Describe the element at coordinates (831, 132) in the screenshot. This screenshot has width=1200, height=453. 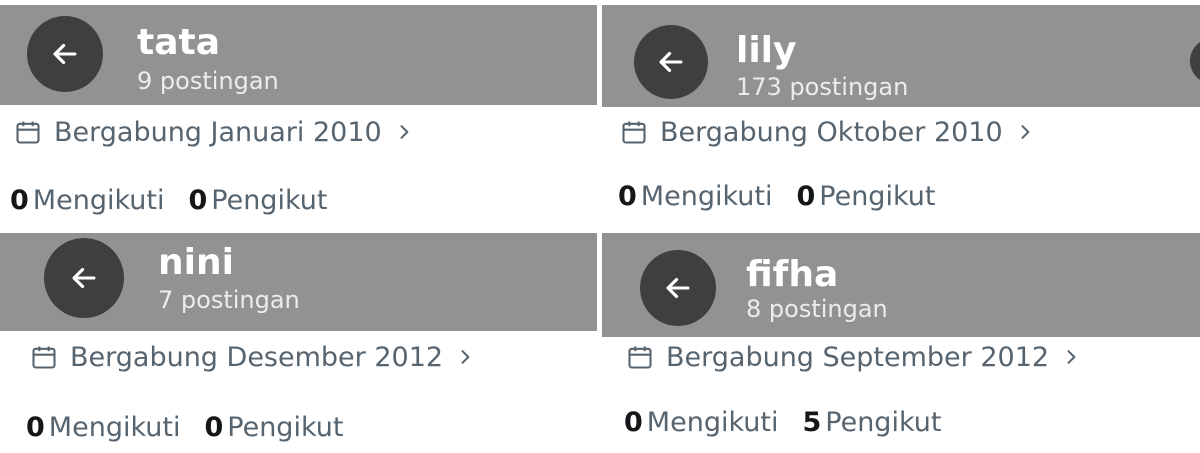
I see `join-date-label: Bergabung Oktober 2010` at that location.